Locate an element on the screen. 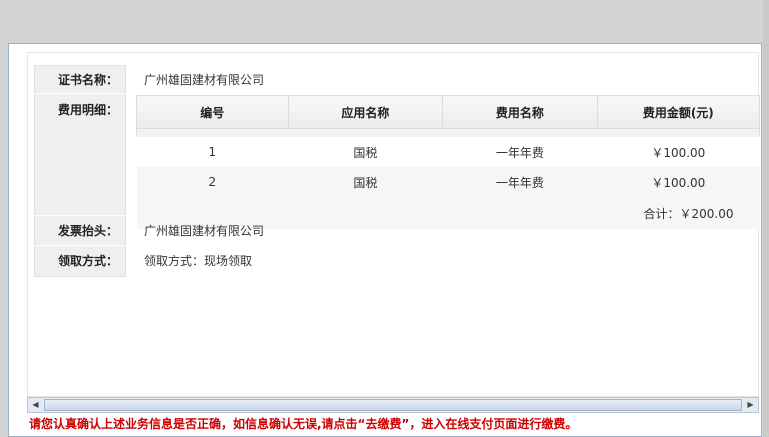 The height and width of the screenshot is (437, 769). certificate-label: 证书名称： is located at coordinates (87, 80).